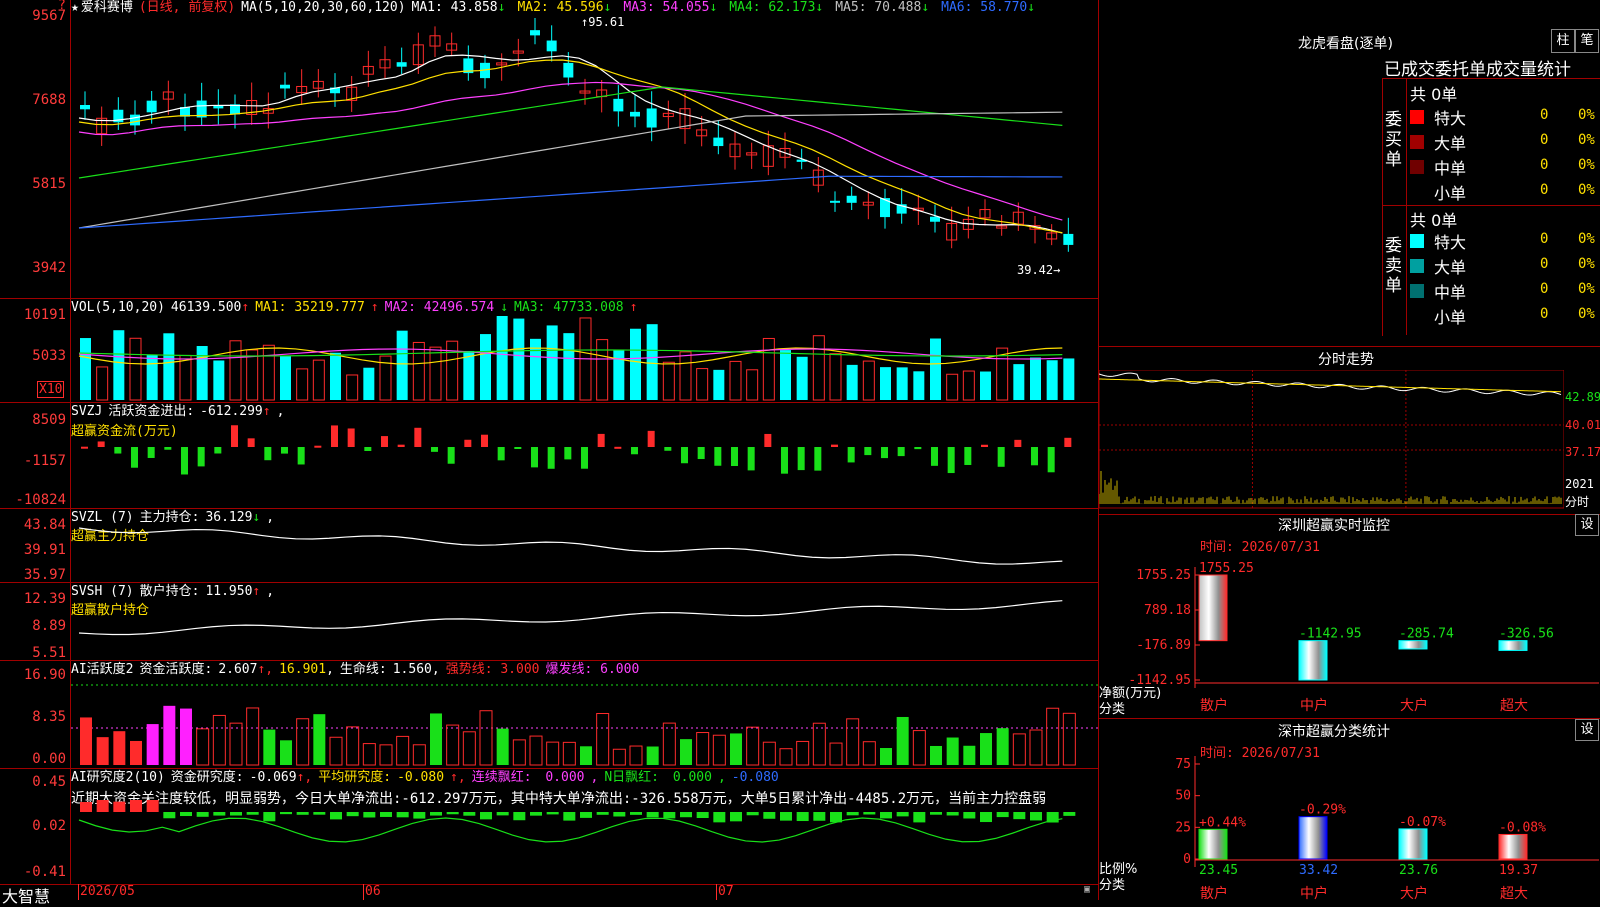 This screenshot has width=1600, height=907. I want to click on tick-mode-button: 笔, so click(1587, 41).